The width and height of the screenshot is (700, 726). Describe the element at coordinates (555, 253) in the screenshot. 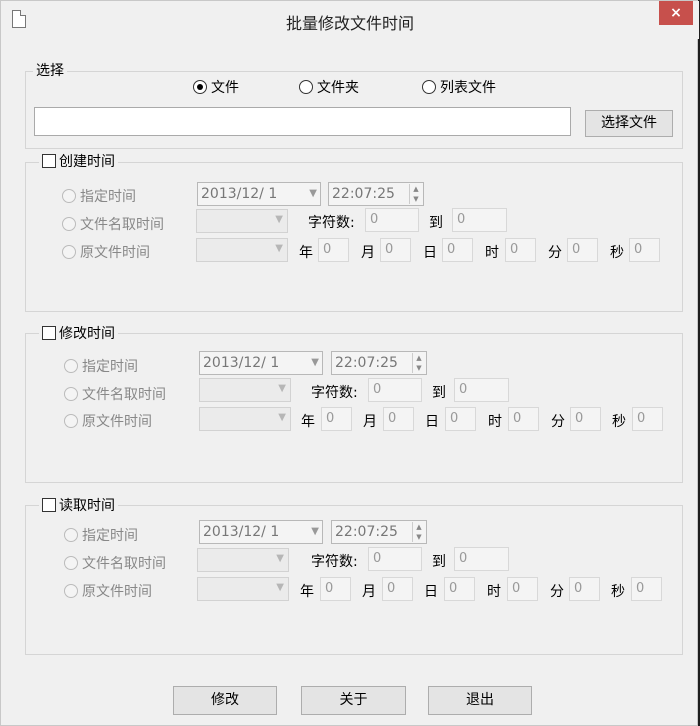

I see `create-minute-label: 分` at that location.